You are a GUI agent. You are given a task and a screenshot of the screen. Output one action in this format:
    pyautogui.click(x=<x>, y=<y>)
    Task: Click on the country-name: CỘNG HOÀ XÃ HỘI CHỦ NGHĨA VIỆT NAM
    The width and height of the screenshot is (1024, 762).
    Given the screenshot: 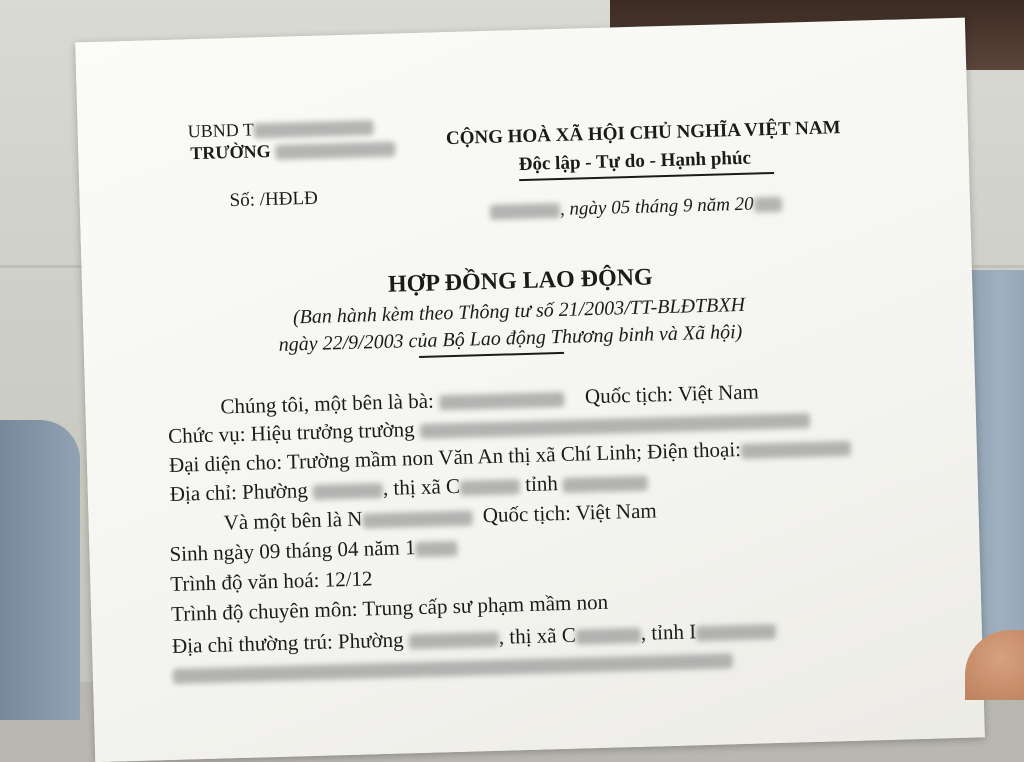 What is the action you would take?
    pyautogui.click(x=643, y=133)
    